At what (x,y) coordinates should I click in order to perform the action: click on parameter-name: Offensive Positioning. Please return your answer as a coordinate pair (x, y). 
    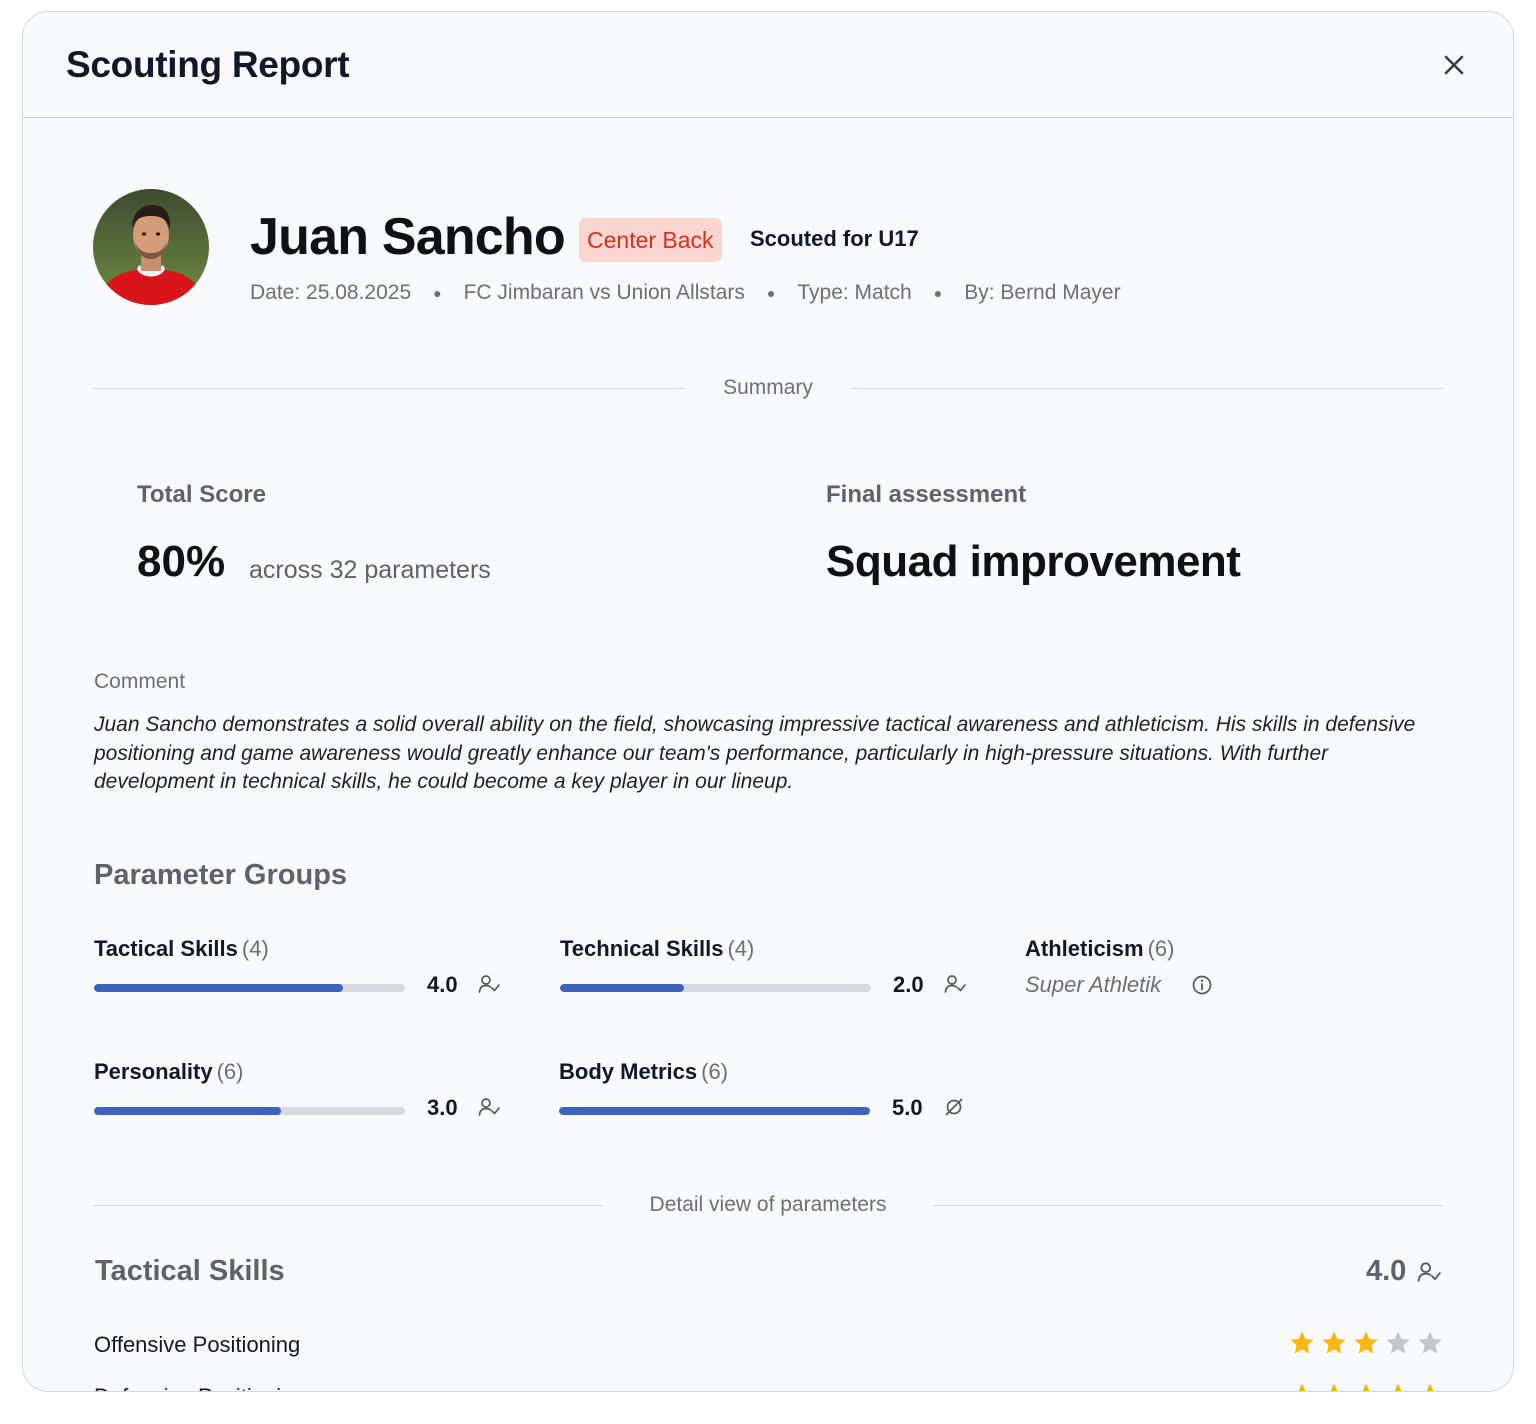
    Looking at the image, I should click on (197, 1344).